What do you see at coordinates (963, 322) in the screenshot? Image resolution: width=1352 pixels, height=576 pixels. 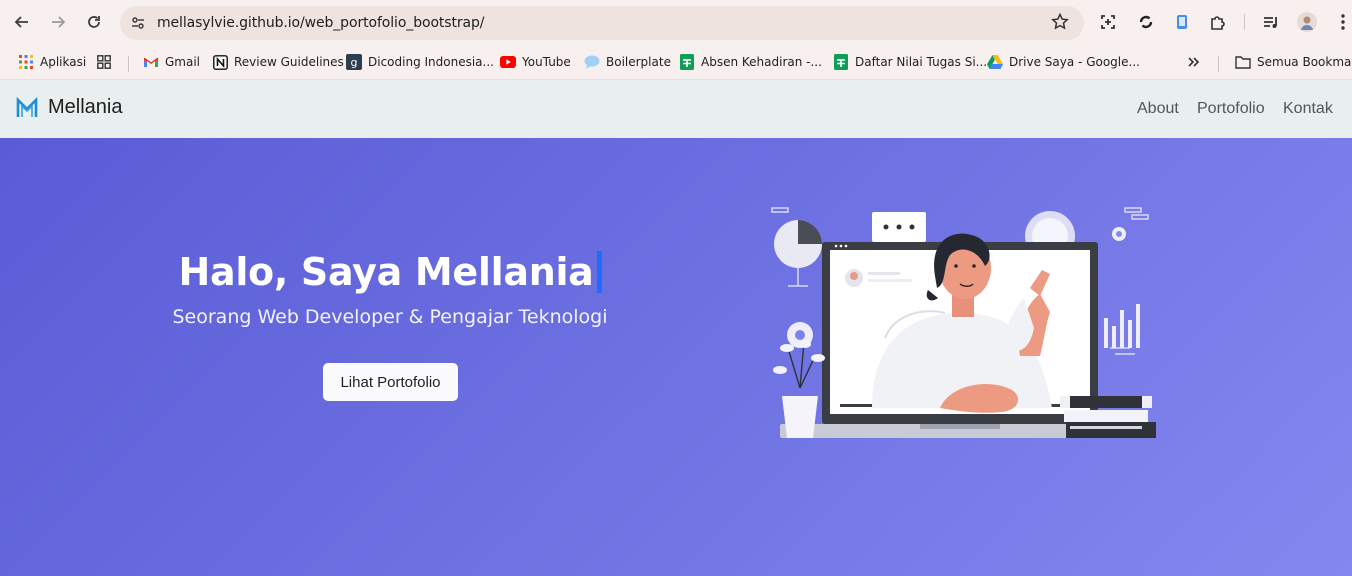 I see `hero-illustration` at bounding box center [963, 322].